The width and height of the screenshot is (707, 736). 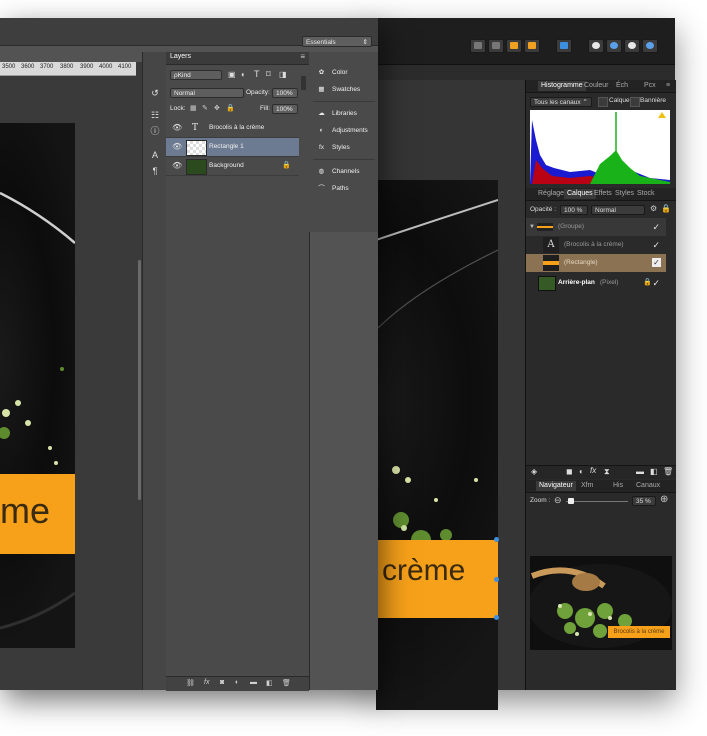 What do you see at coordinates (243, 74) in the screenshot?
I see `filter-adjustment-icon: ◐` at bounding box center [243, 74].